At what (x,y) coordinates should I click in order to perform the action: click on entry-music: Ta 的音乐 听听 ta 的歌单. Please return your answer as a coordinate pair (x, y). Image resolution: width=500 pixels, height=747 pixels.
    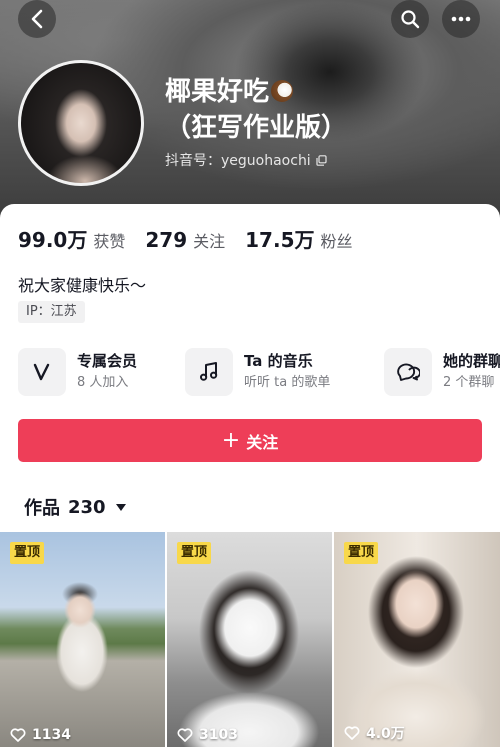
    Looking at the image, I should click on (257, 371).